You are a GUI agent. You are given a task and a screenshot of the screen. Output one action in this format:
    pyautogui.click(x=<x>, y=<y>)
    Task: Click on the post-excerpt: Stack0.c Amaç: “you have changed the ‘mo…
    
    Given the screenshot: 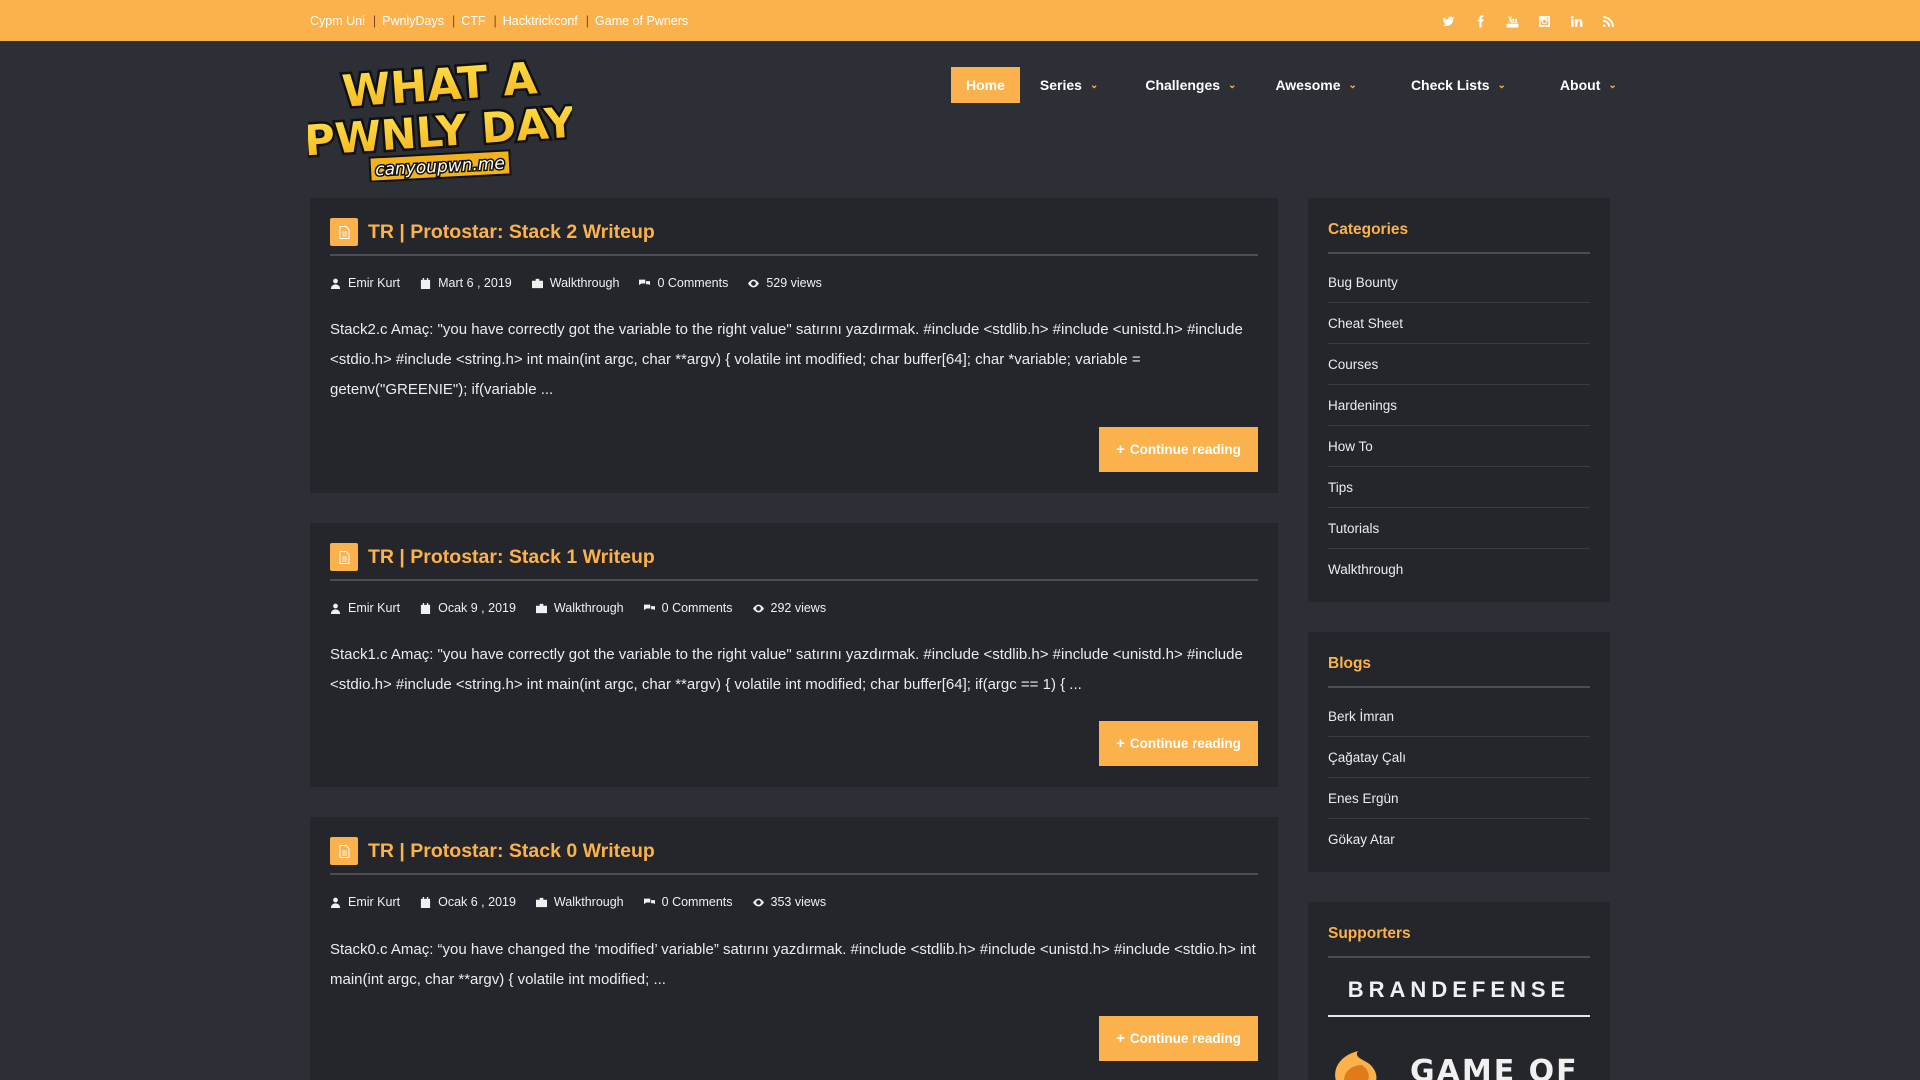 What is the action you would take?
    pyautogui.click(x=793, y=964)
    